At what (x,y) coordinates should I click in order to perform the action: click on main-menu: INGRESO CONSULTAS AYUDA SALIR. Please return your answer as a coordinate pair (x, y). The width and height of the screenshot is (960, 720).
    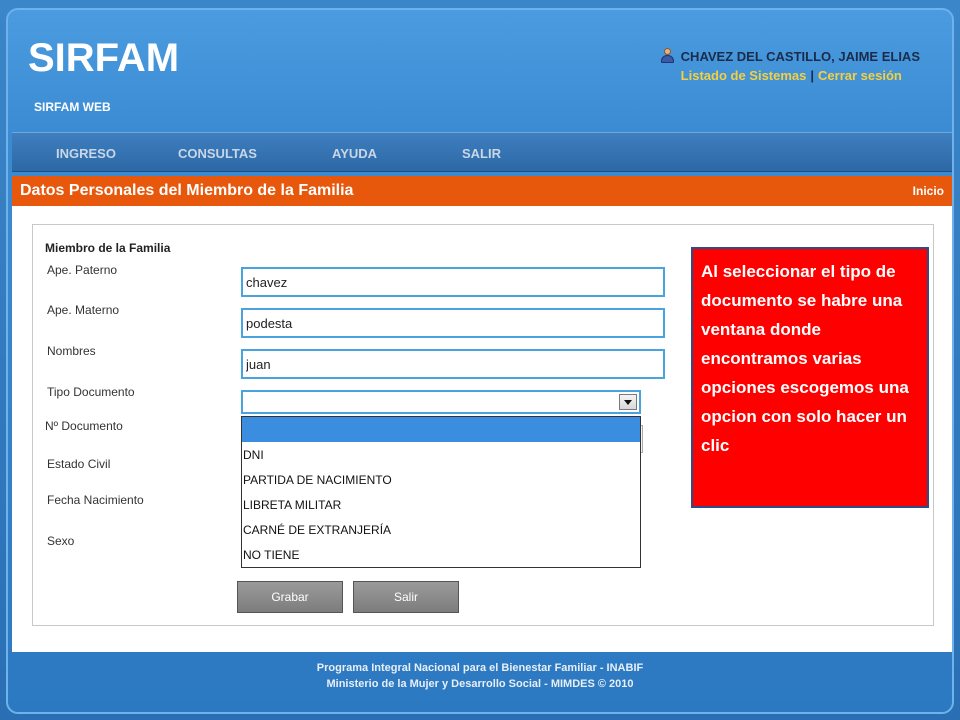
    Looking at the image, I should click on (482, 152).